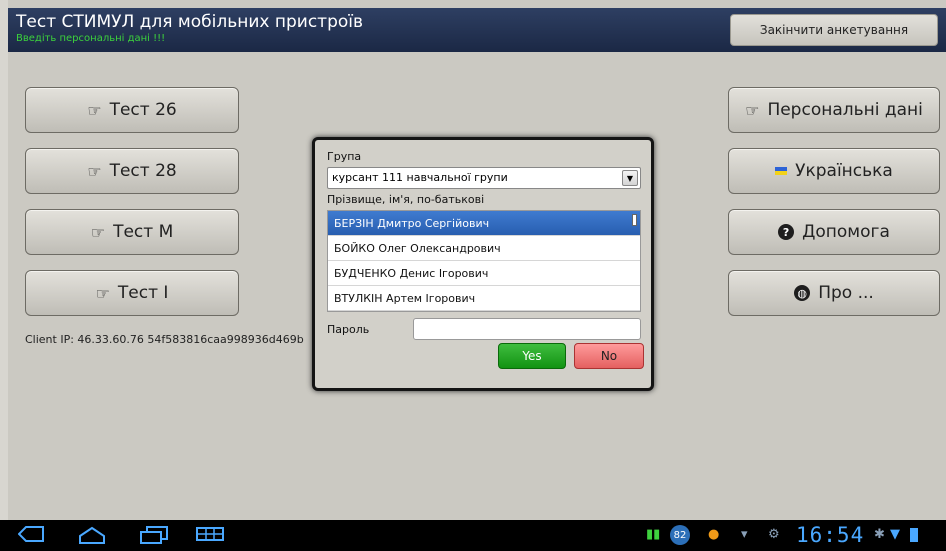 The width and height of the screenshot is (946, 551). What do you see at coordinates (781, 171) in the screenshot?
I see `flag-icon` at bounding box center [781, 171].